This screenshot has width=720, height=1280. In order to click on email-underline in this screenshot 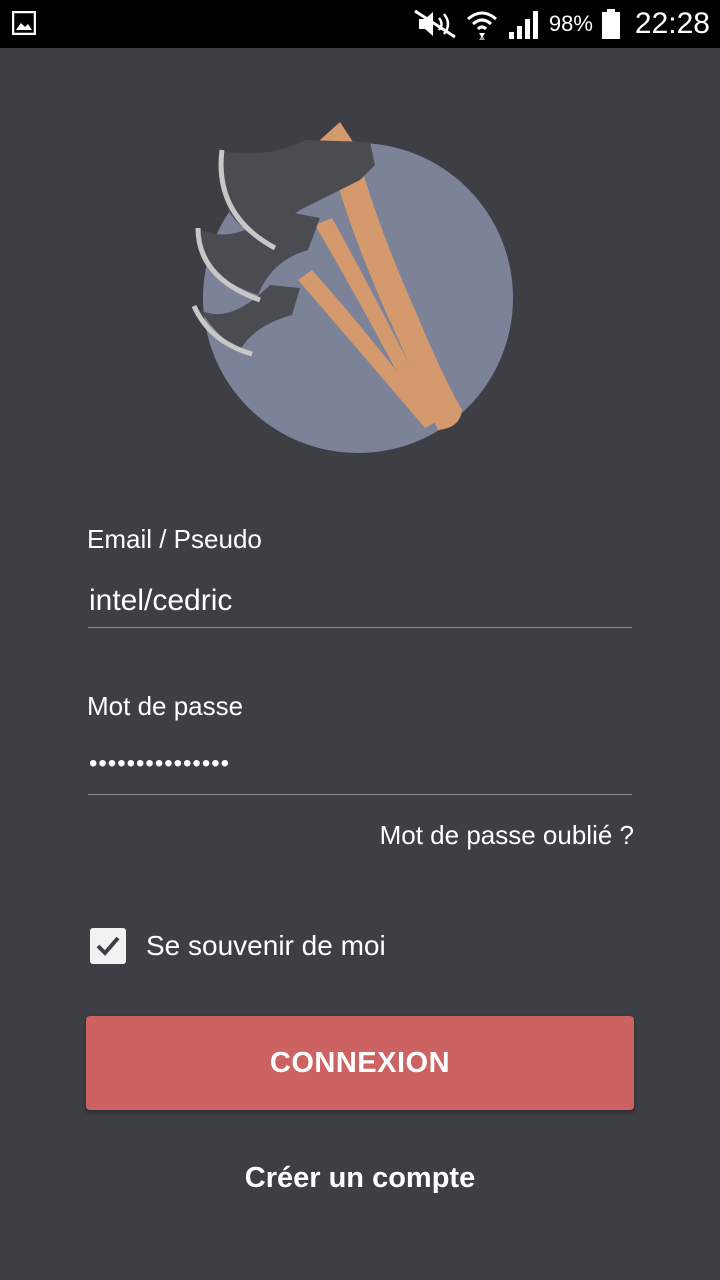, I will do `click(360, 627)`.